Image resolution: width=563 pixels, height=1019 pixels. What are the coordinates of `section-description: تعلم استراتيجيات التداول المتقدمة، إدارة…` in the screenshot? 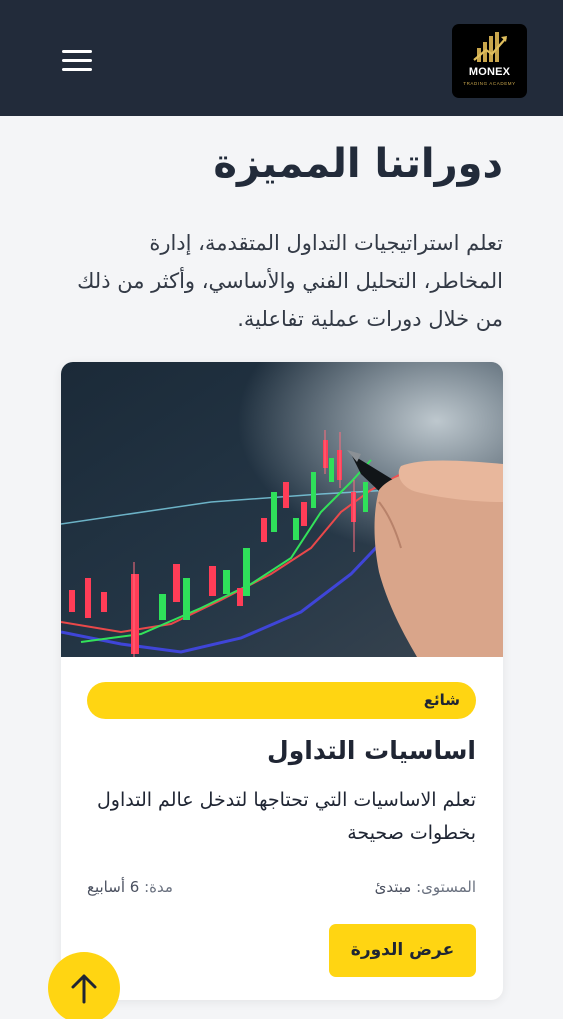 It's located at (290, 281).